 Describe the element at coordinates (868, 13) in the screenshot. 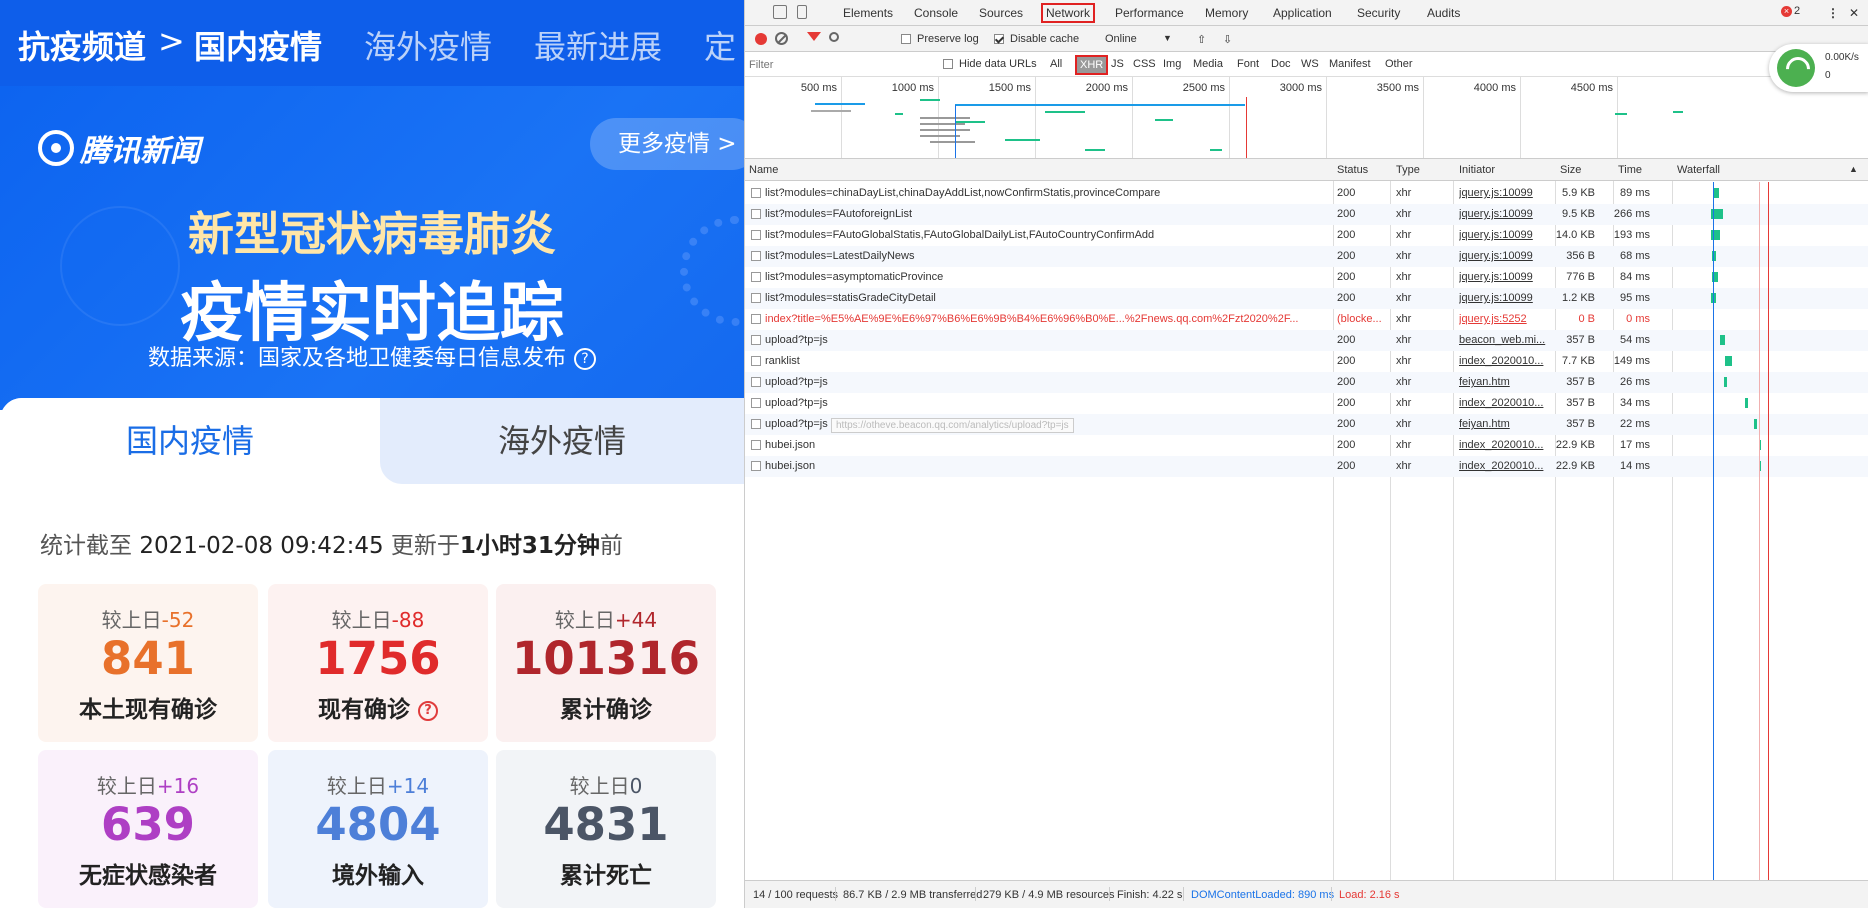

I see `tab-elements: Elements` at that location.